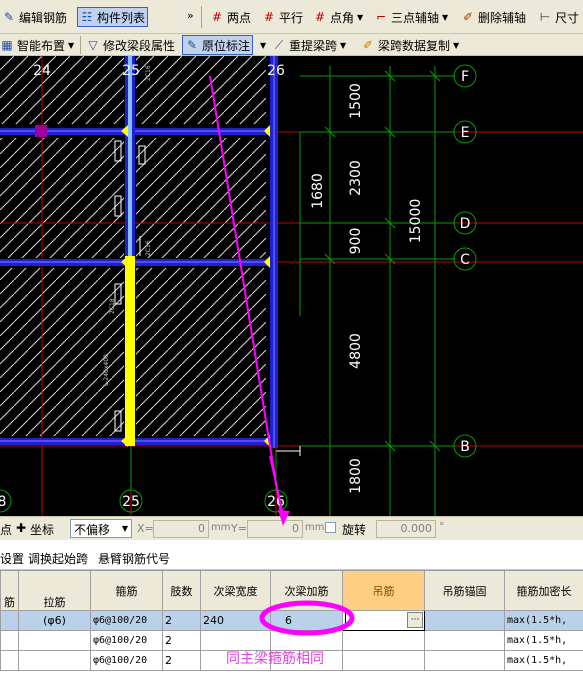 This screenshot has height=688, width=583. Describe the element at coordinates (239, 528) in the screenshot. I see `y-label: Y=` at that location.